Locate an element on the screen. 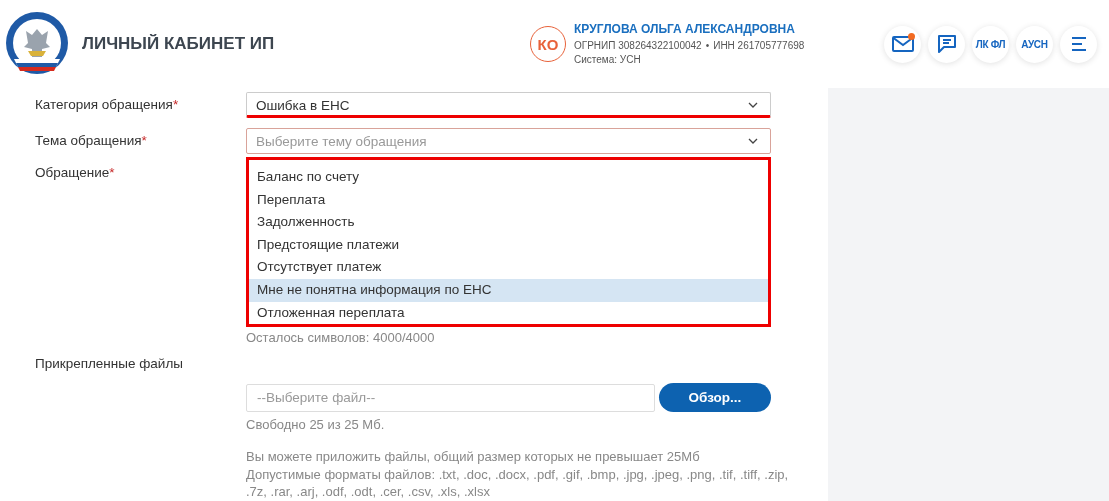 The image size is (1109, 501). account-link-button: ЛК ФЛ is located at coordinates (990, 44).